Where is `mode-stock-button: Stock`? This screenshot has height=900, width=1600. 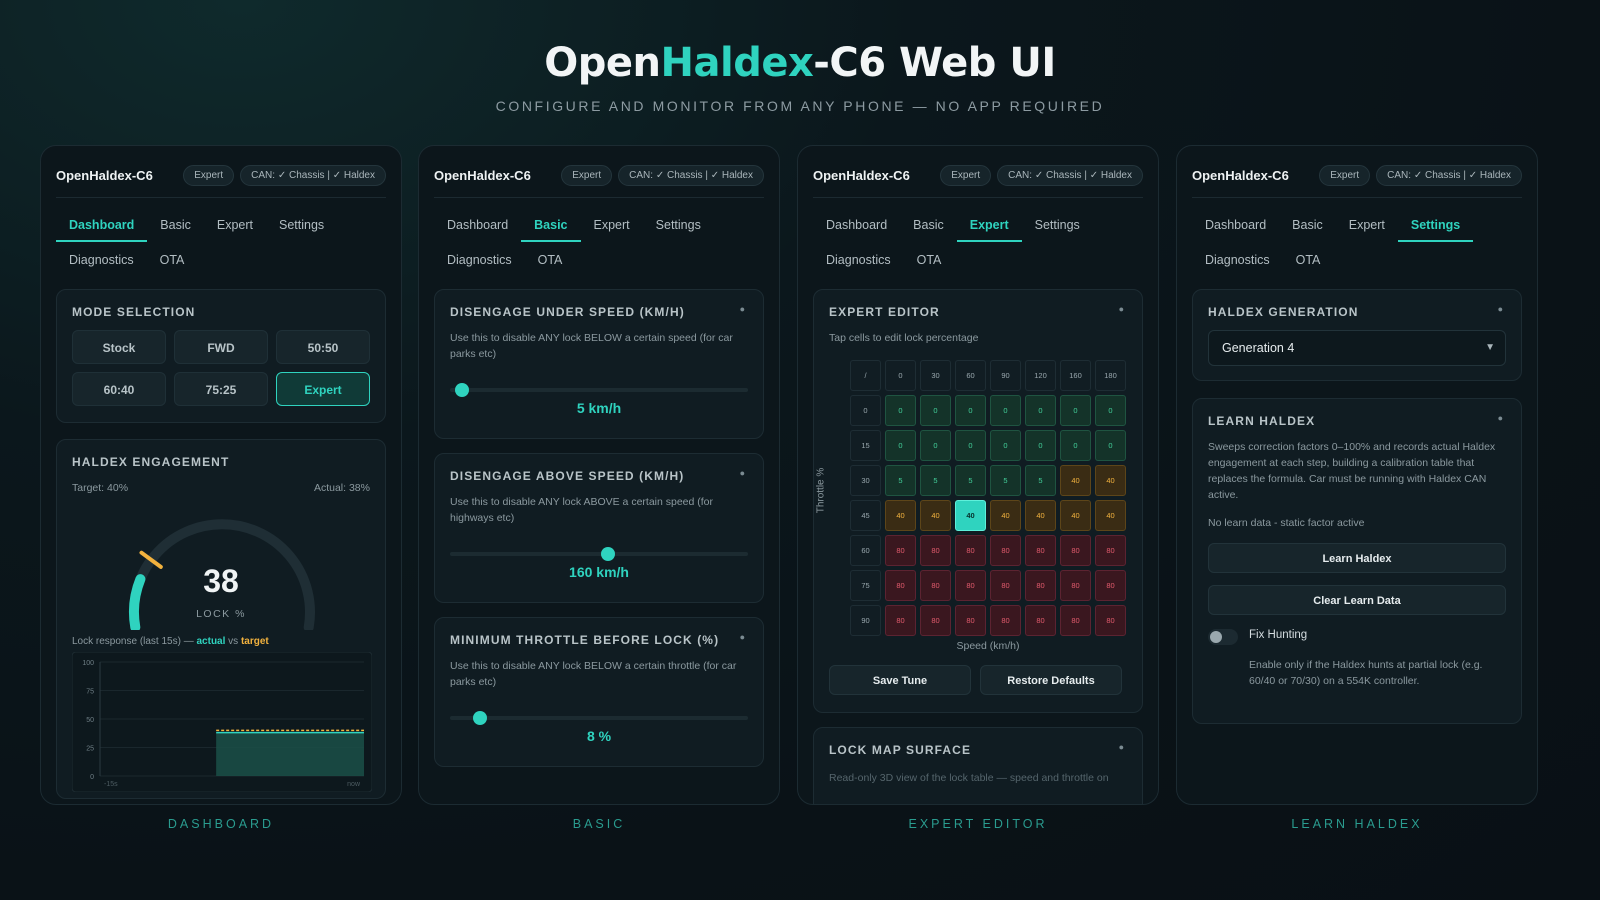
mode-stock-button: Stock is located at coordinates (119, 347).